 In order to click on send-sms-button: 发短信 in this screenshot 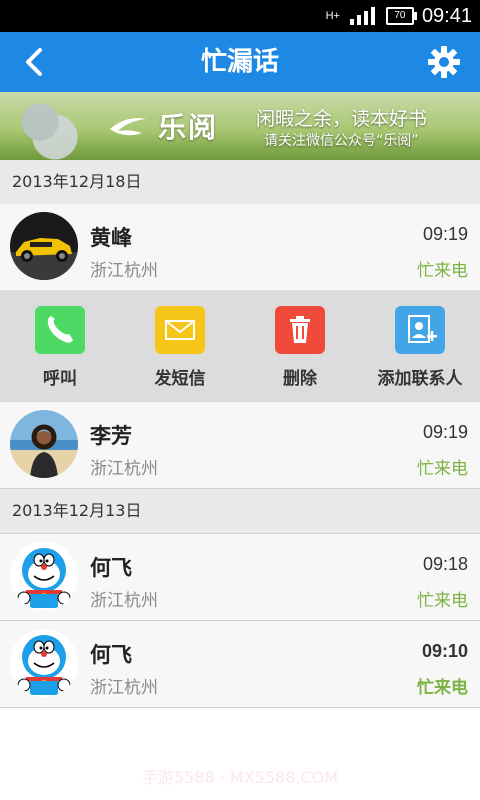, I will do `click(180, 349)`.